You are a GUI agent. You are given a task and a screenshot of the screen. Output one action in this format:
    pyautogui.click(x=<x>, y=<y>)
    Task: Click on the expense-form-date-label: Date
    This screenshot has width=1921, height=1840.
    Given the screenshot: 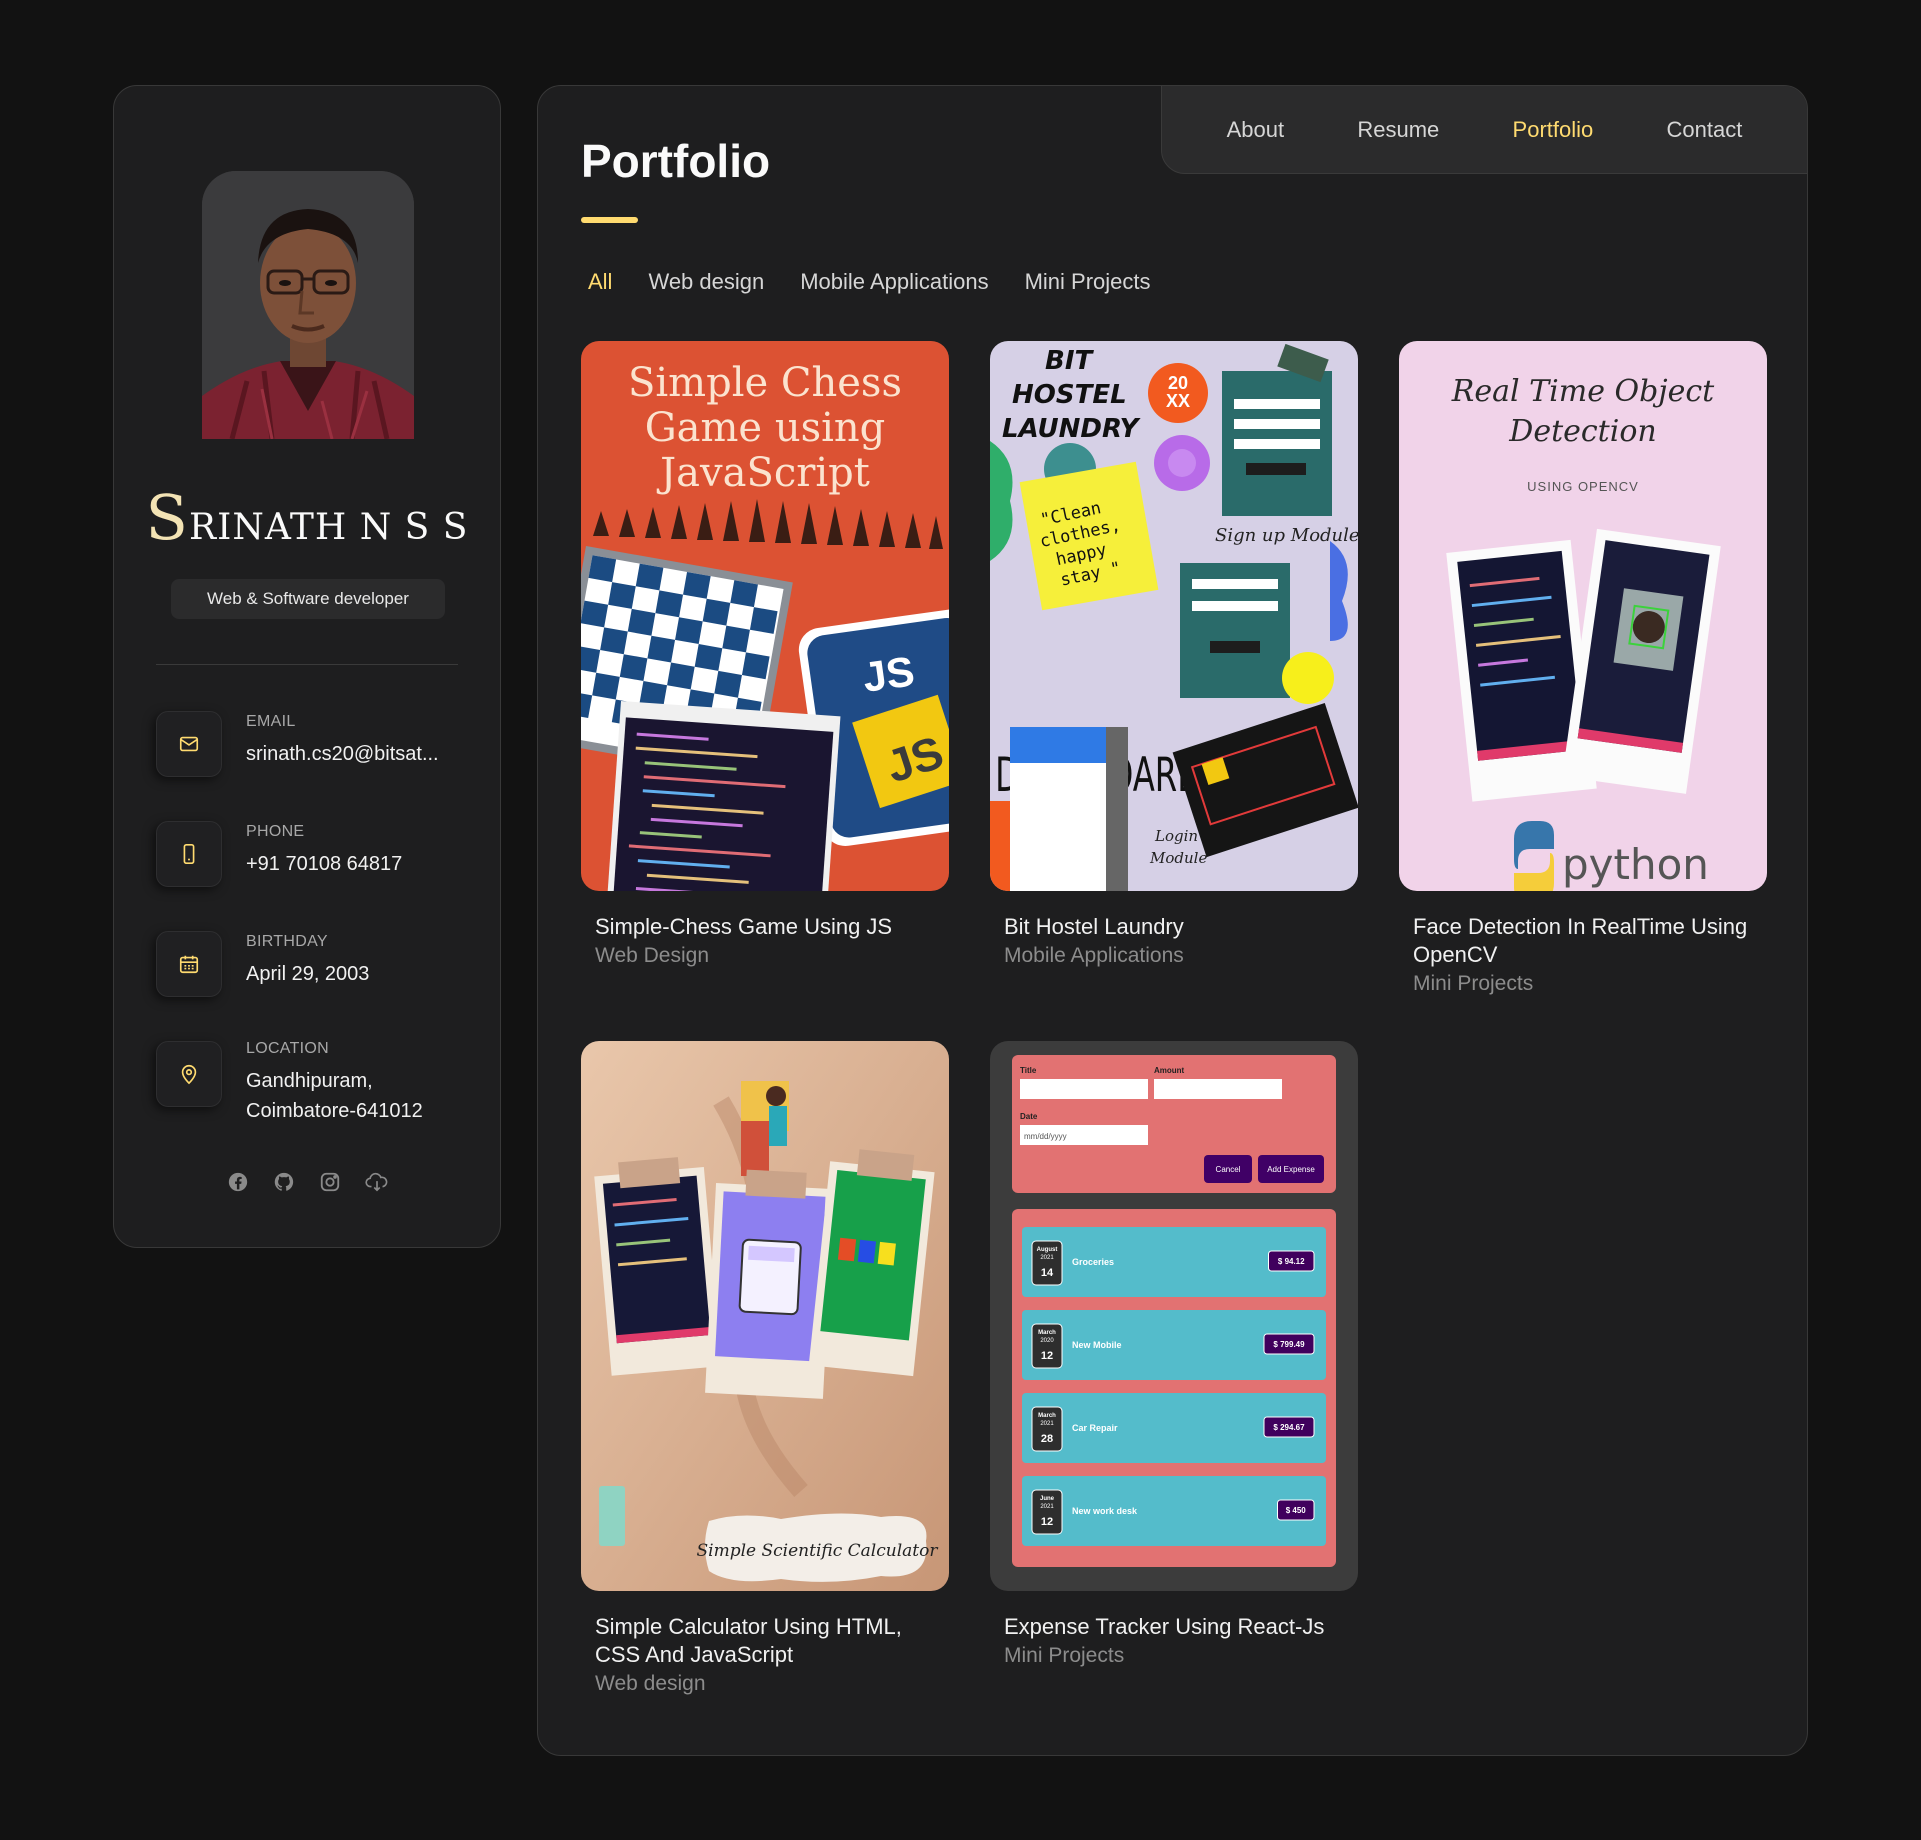 What is the action you would take?
    pyautogui.click(x=1029, y=1116)
    